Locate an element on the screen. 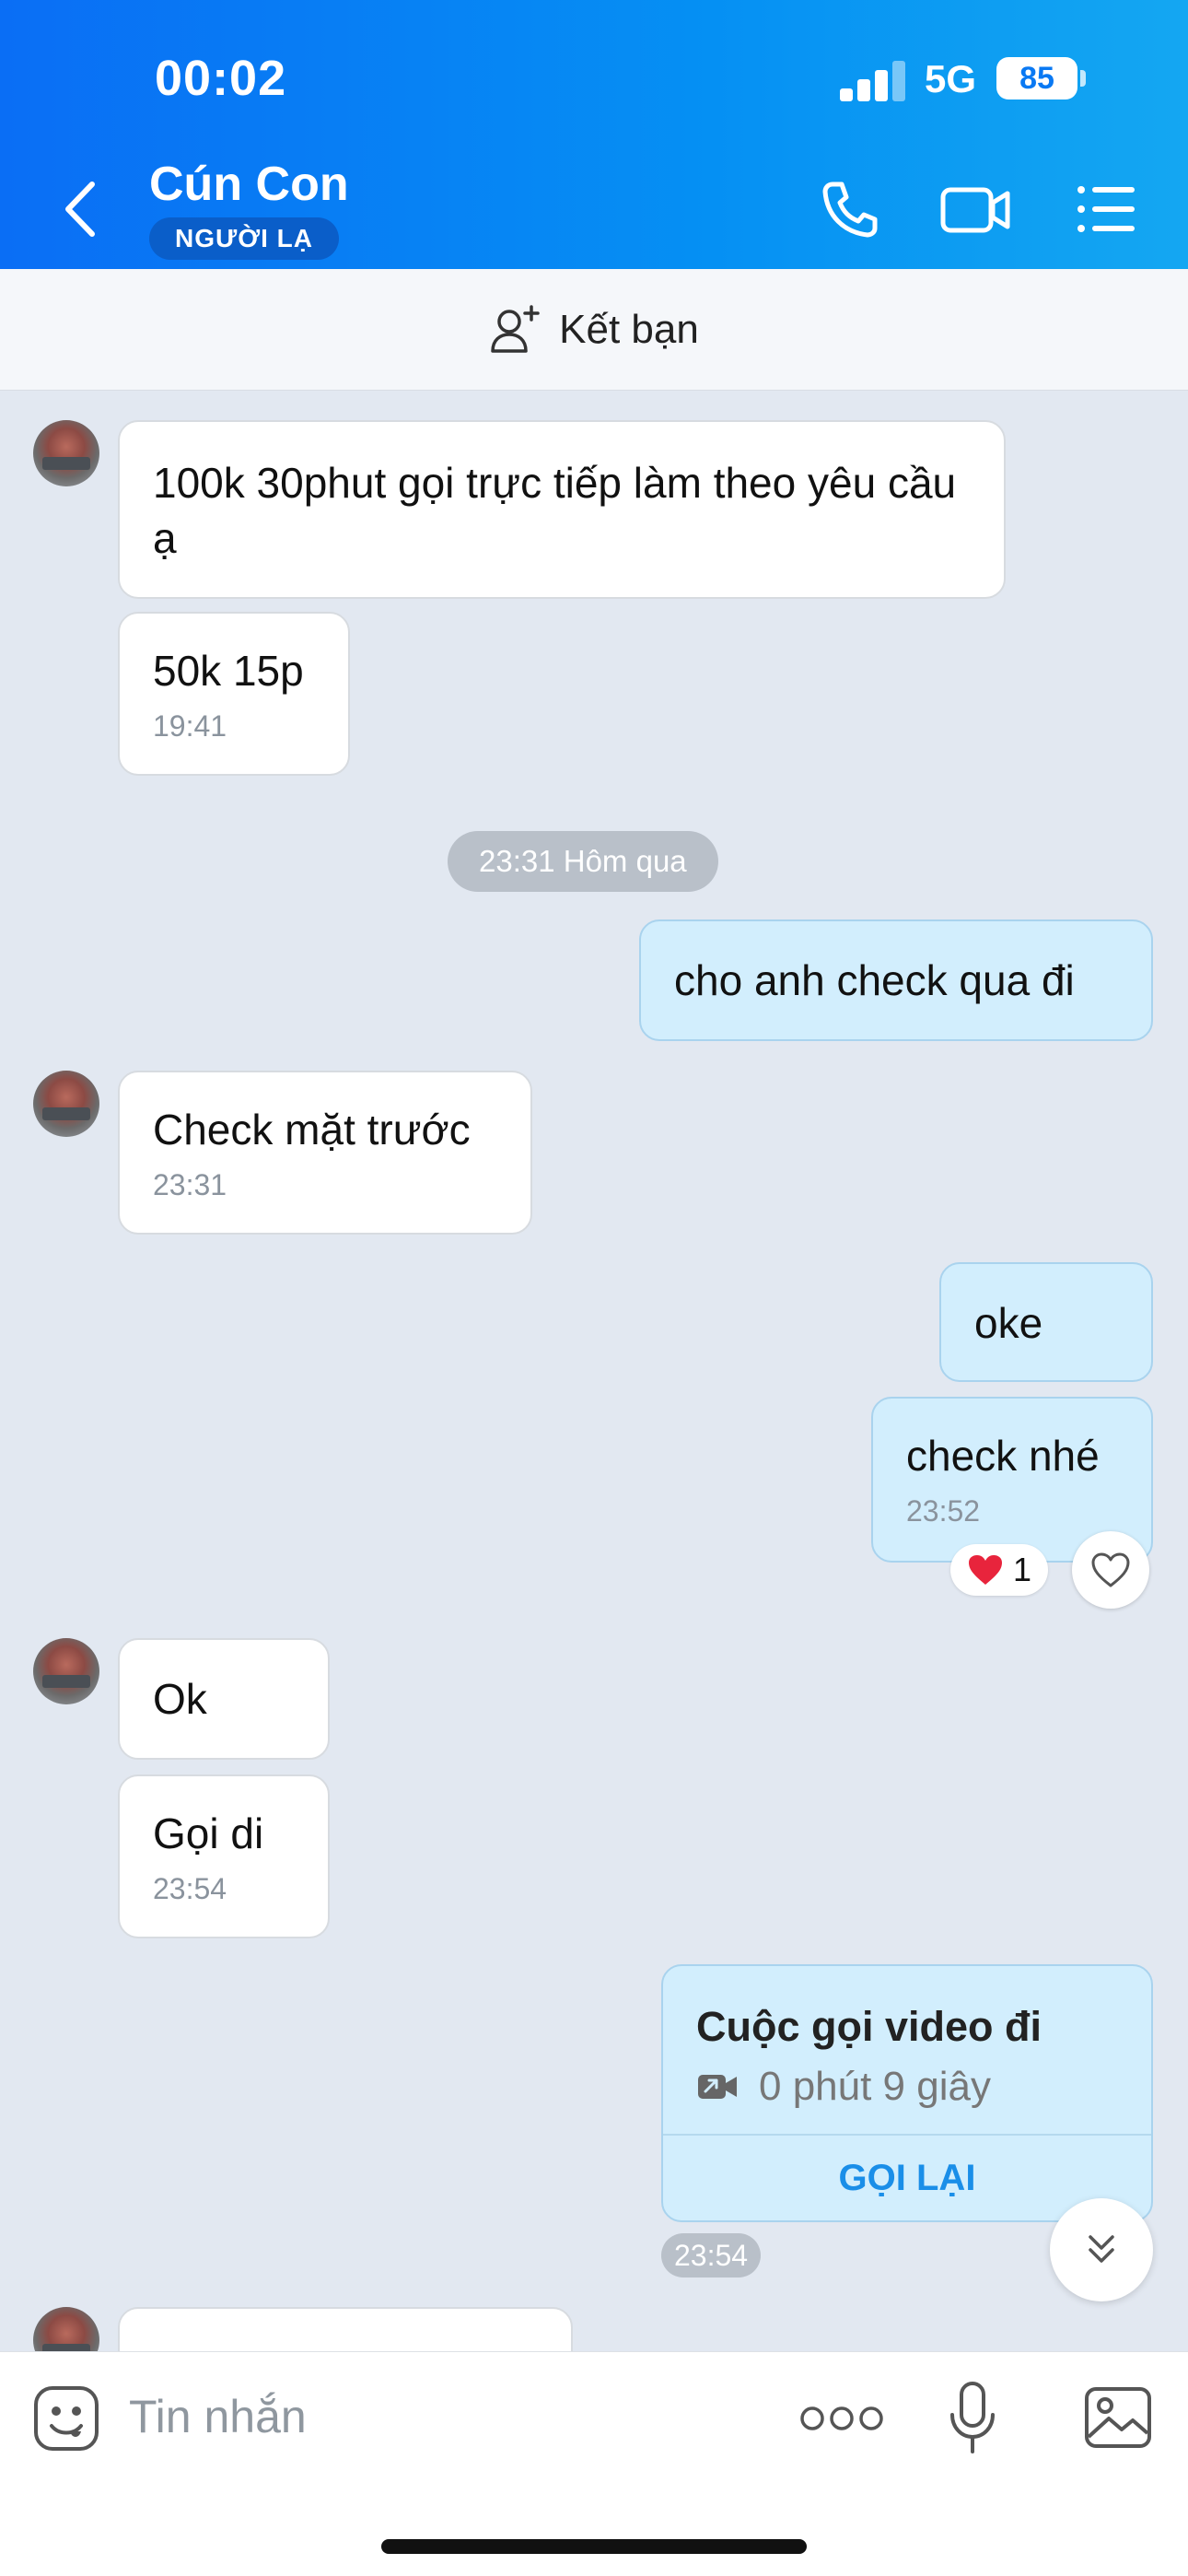 The image size is (1188, 2576). double-chevron-down-icon is located at coordinates (1101, 2249).